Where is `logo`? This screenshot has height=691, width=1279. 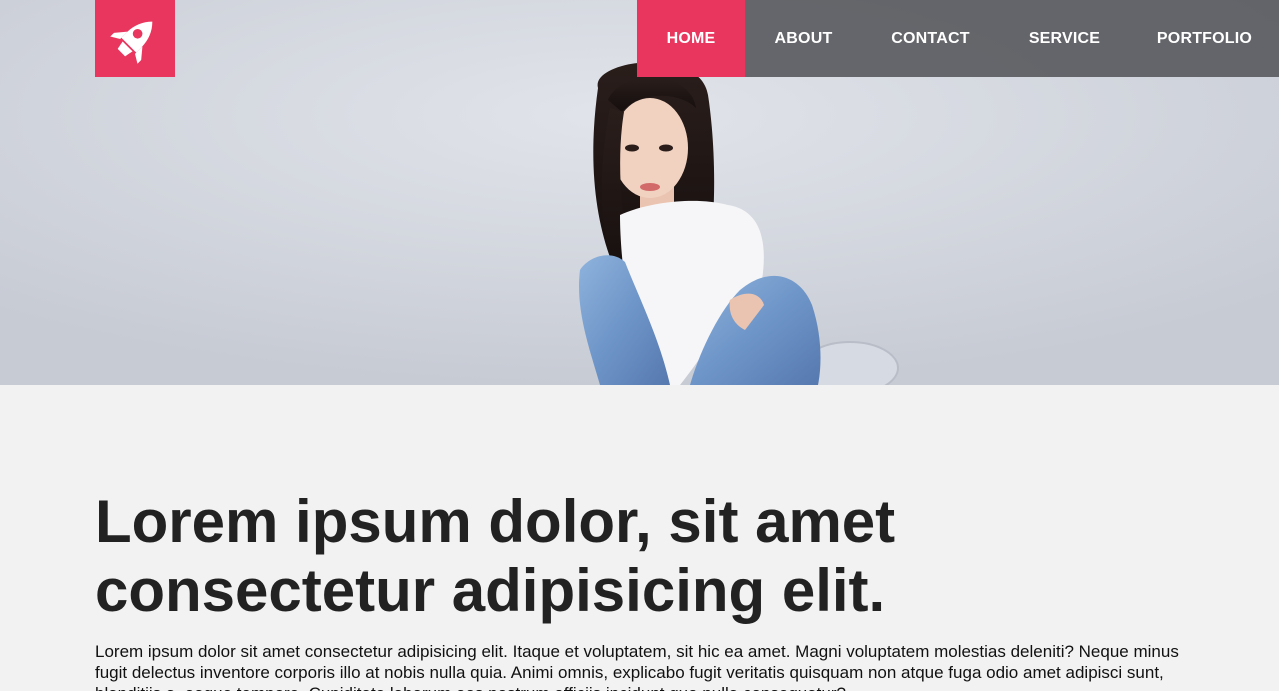
logo is located at coordinates (135, 38).